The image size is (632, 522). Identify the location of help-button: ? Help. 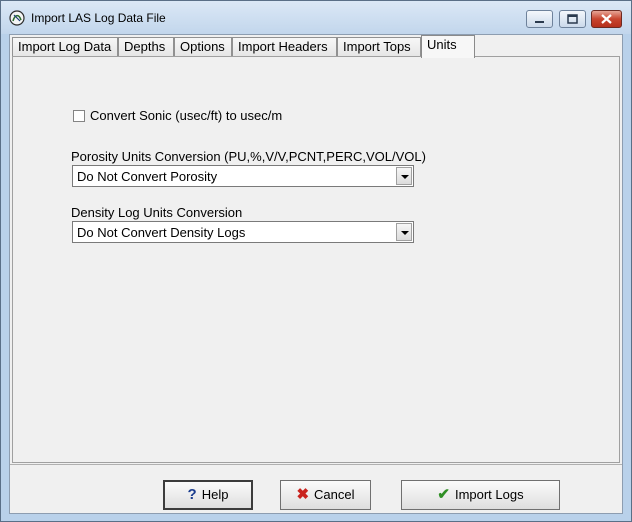
(208, 495).